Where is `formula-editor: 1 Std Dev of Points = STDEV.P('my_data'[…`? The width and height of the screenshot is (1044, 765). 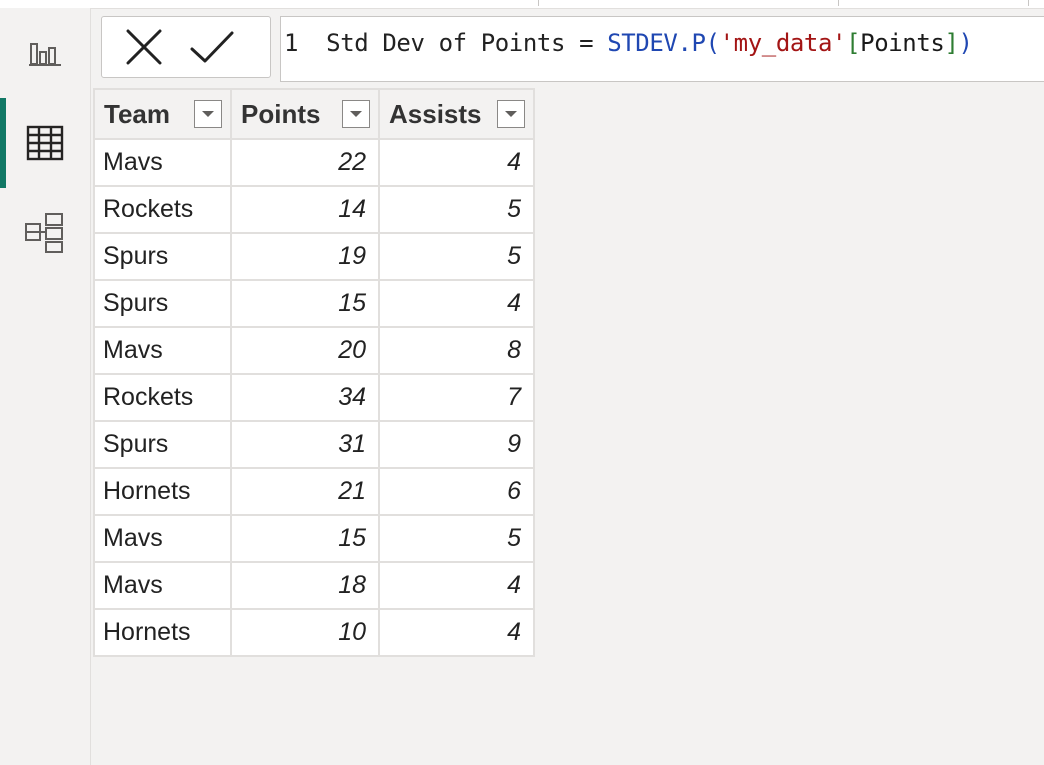 formula-editor: 1 Std Dev of Points = STDEV.P('my_data'[… is located at coordinates (628, 43).